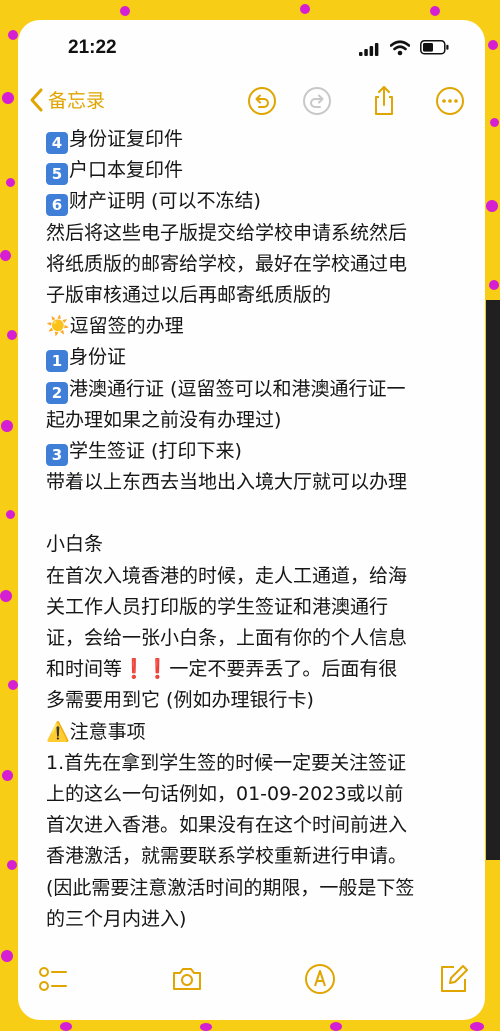  I want to click on paragraph-line: 上的这么一句话例如，01-09-2023或以前, so click(225, 793).